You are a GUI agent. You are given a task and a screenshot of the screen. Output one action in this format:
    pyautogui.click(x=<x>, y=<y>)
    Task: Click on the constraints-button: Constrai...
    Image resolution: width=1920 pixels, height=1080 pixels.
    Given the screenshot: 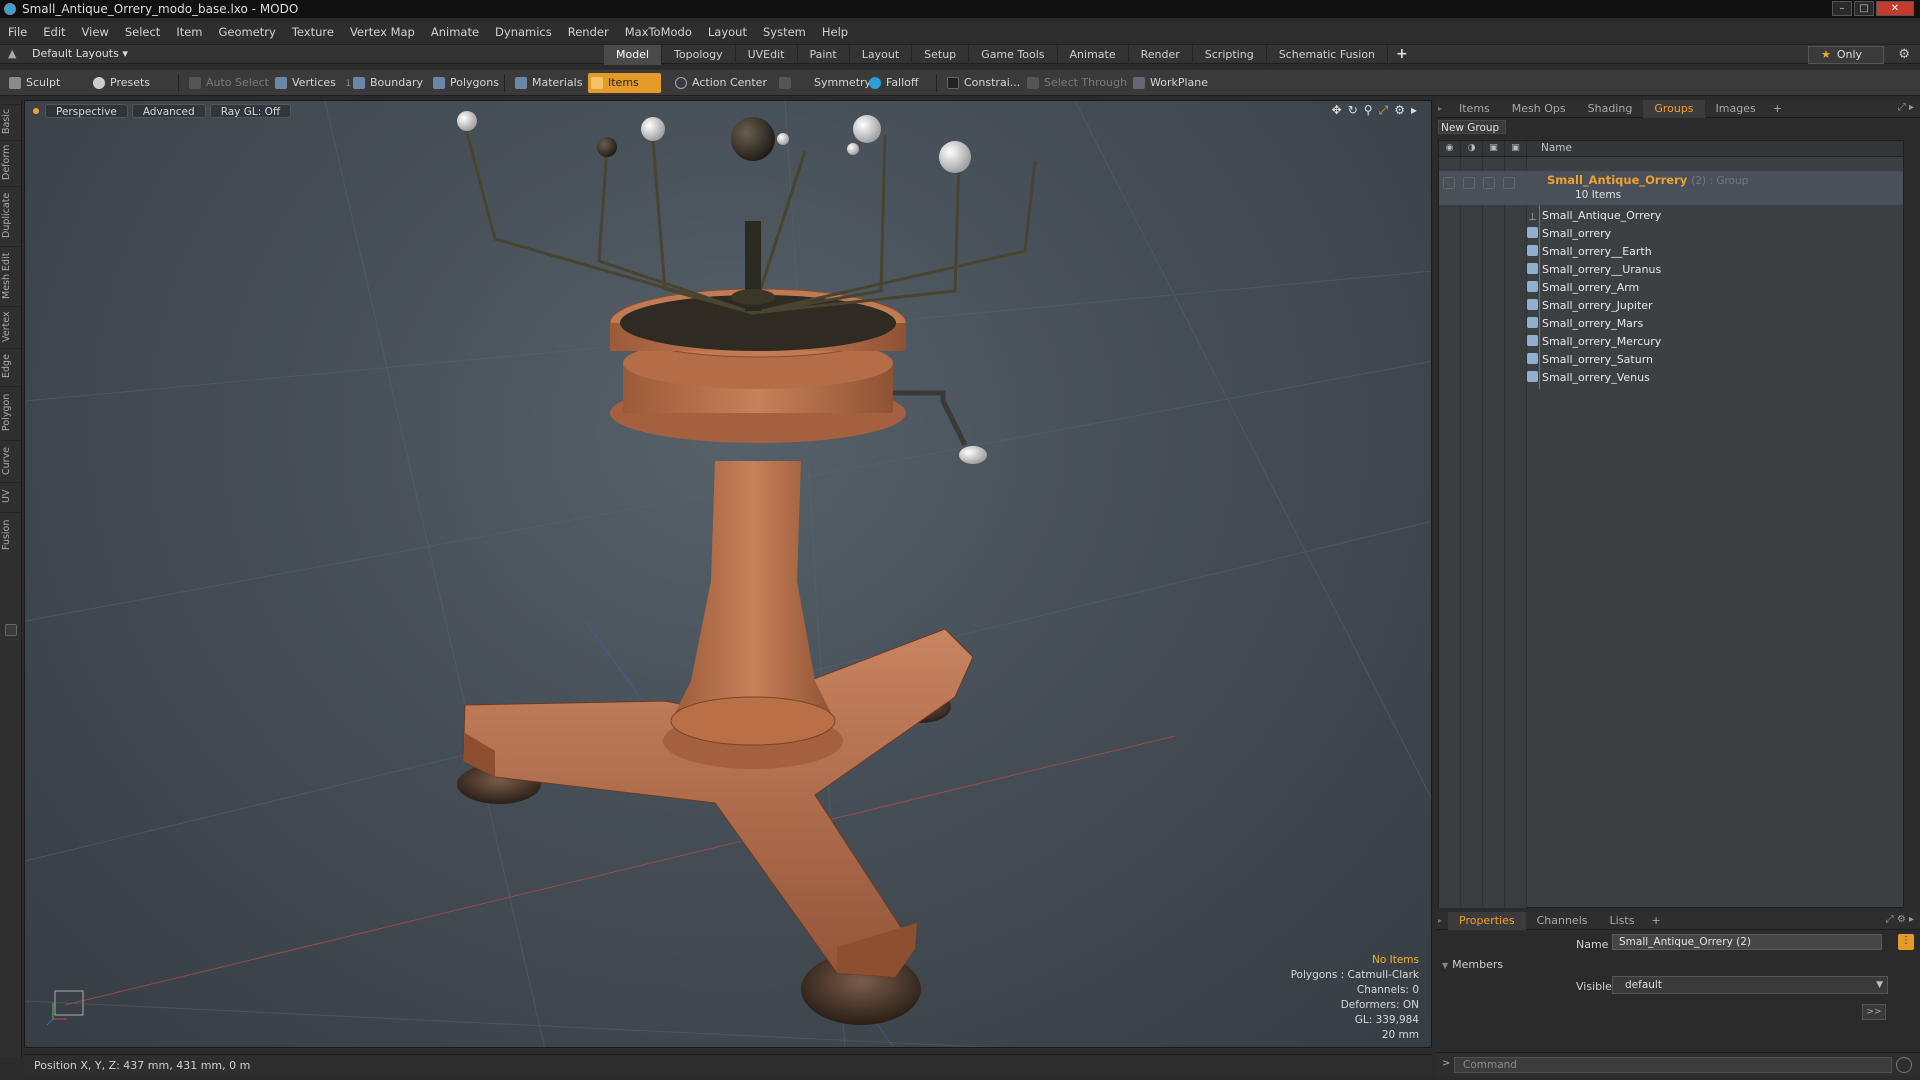 What is the action you would take?
    pyautogui.click(x=982, y=83)
    